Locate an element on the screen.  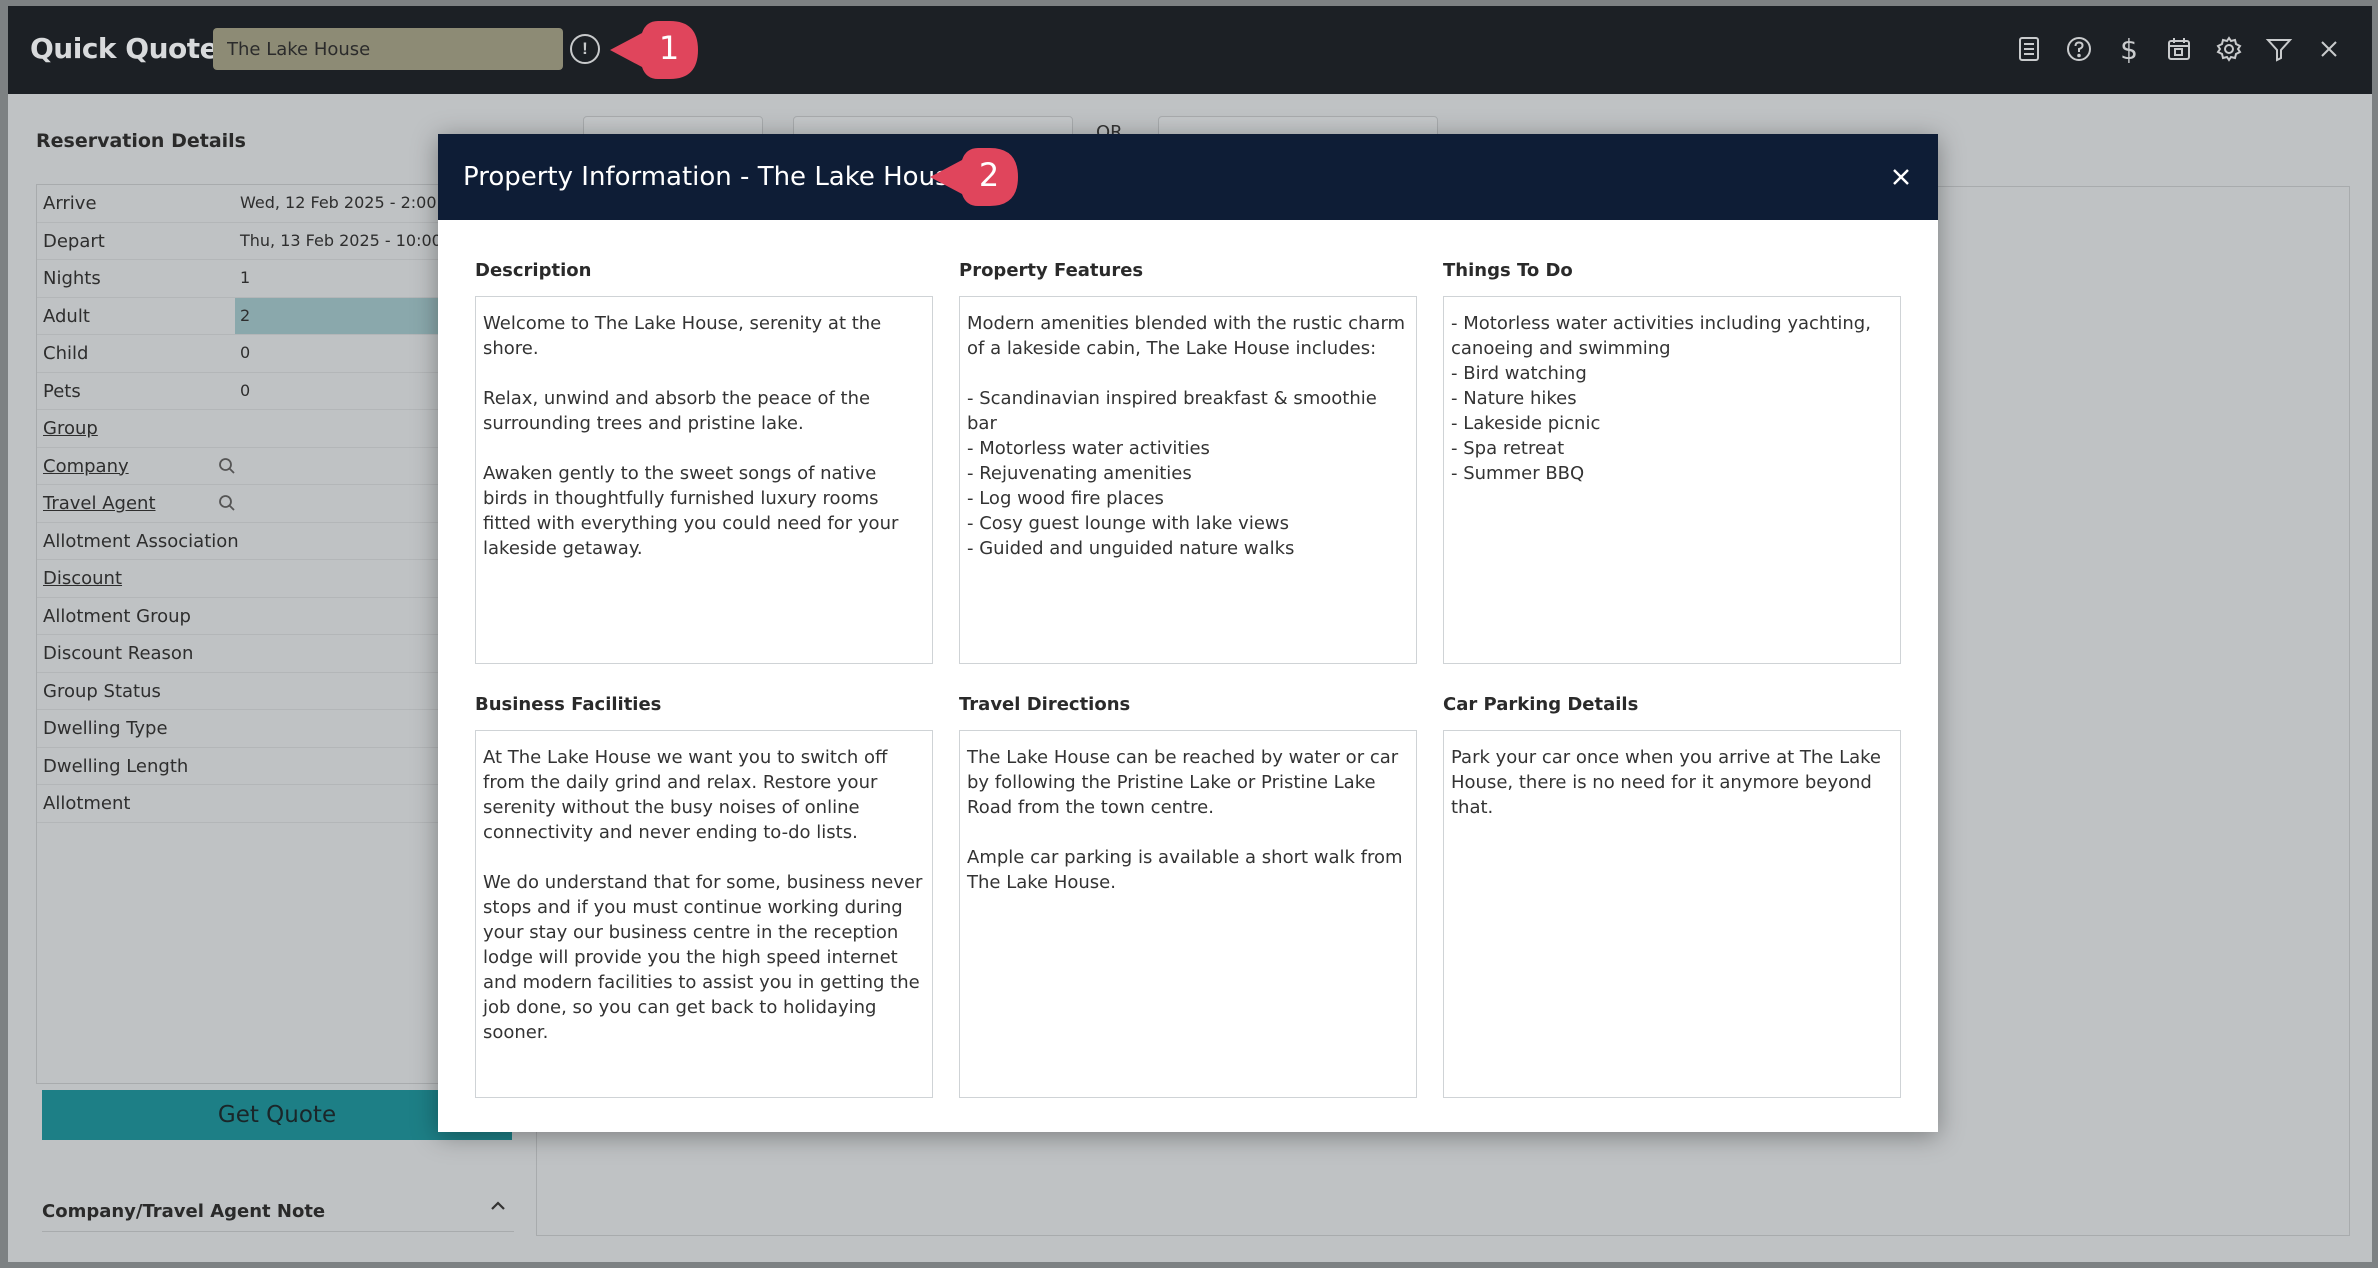
row-label: Depart is located at coordinates (74, 241).